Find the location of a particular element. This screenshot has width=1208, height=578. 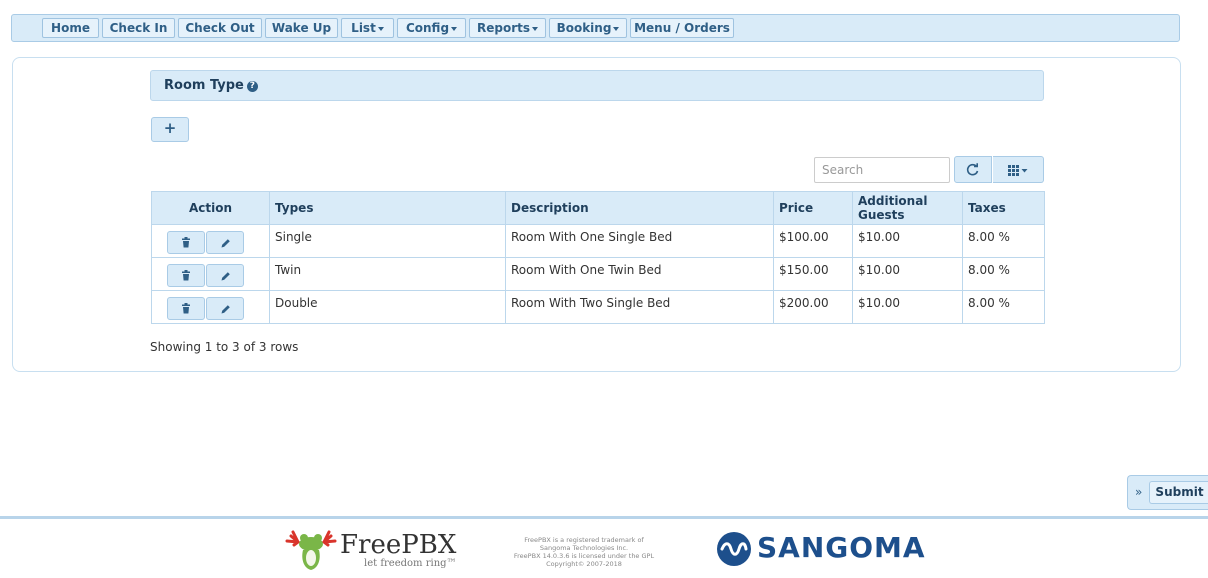

section-header: Room Type? is located at coordinates (597, 85).